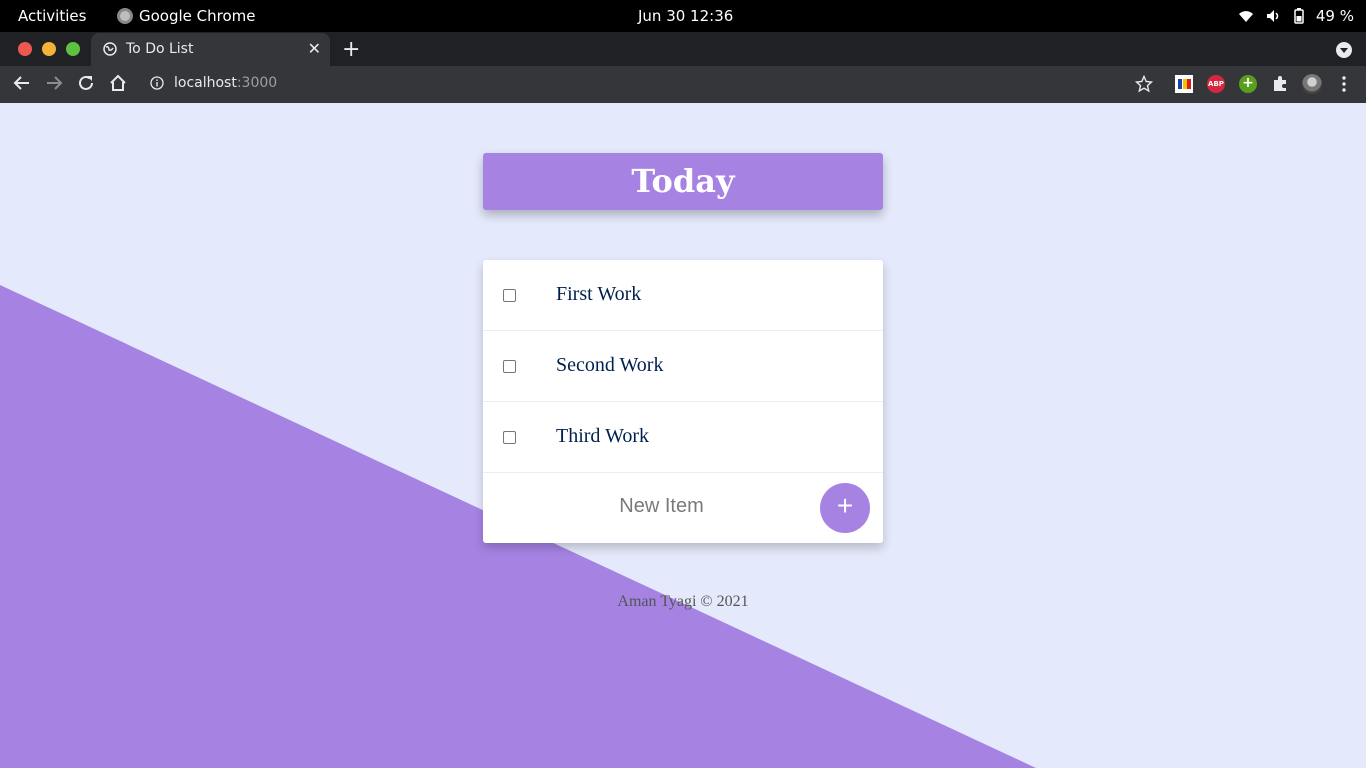 This screenshot has height=768, width=1366. What do you see at coordinates (314, 48) in the screenshot?
I see `tab-close-icon: ✕` at bounding box center [314, 48].